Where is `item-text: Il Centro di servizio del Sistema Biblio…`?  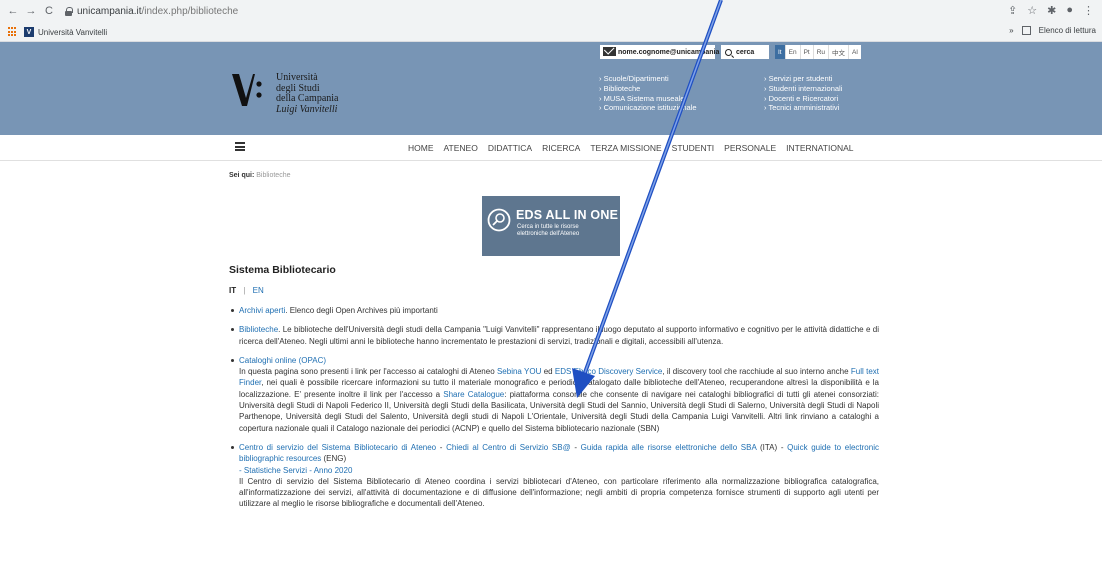
item-text: Il Centro di servizio del Sistema Biblio… is located at coordinates (559, 492).